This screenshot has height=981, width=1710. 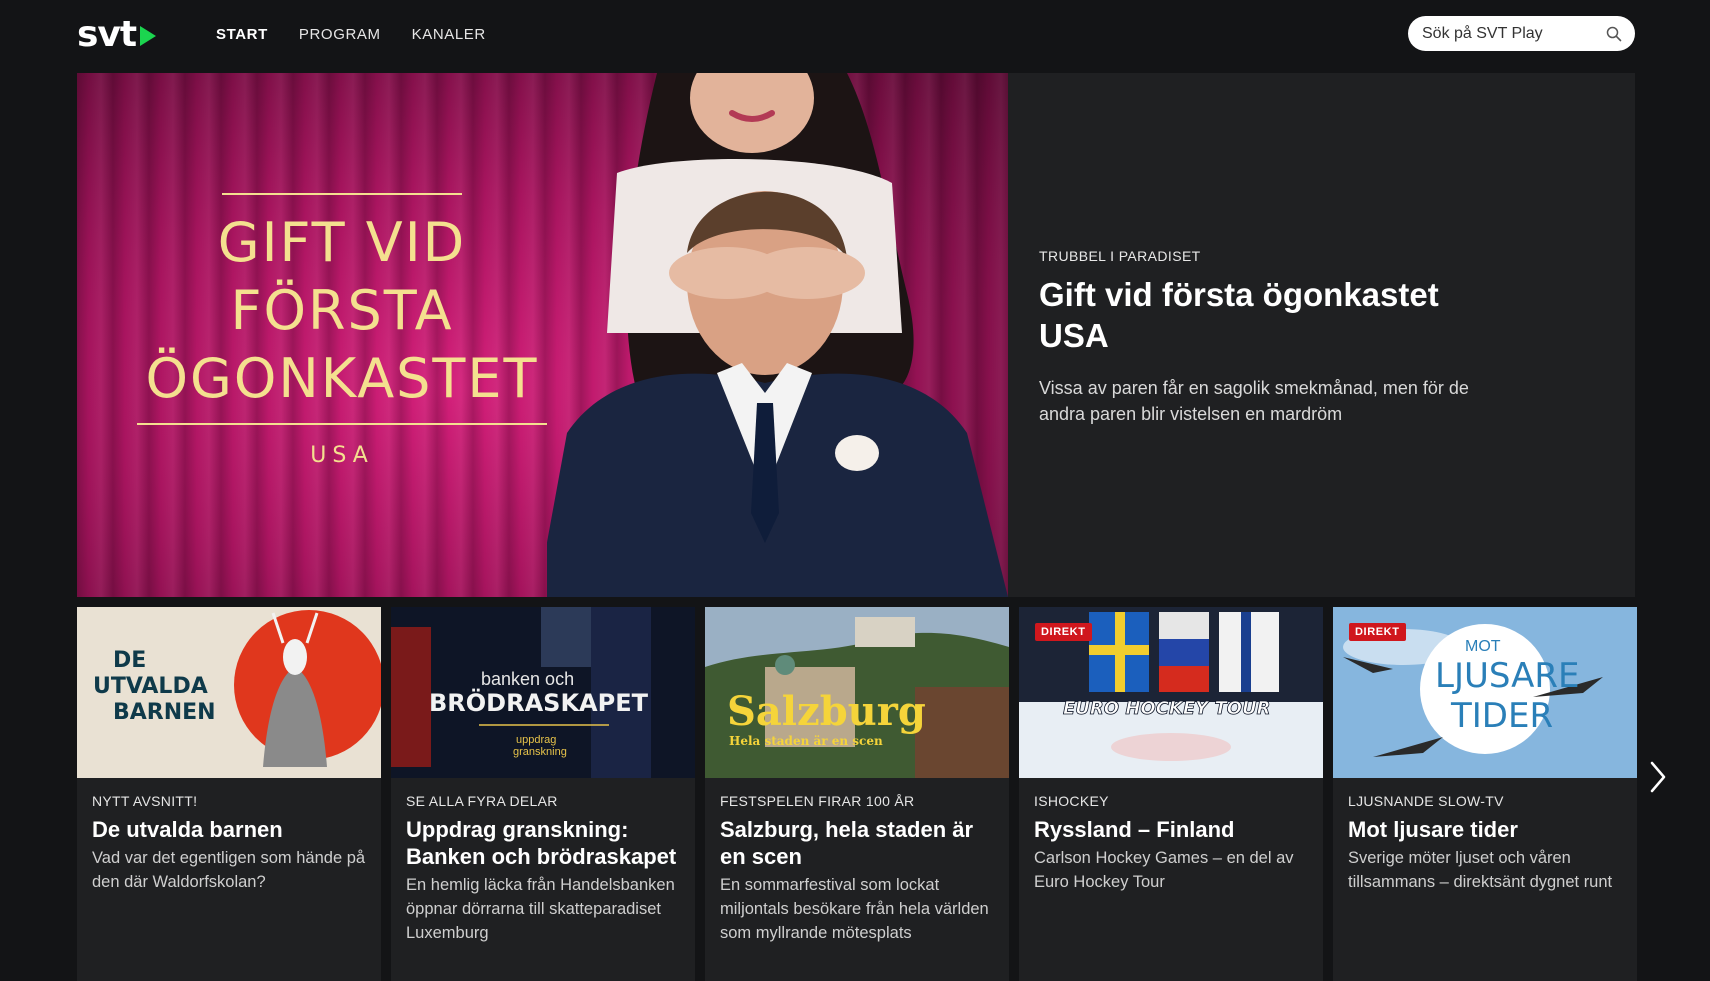 What do you see at coordinates (847, 843) in the screenshot?
I see `card-title: Salzburg, hela staden är en scen` at bounding box center [847, 843].